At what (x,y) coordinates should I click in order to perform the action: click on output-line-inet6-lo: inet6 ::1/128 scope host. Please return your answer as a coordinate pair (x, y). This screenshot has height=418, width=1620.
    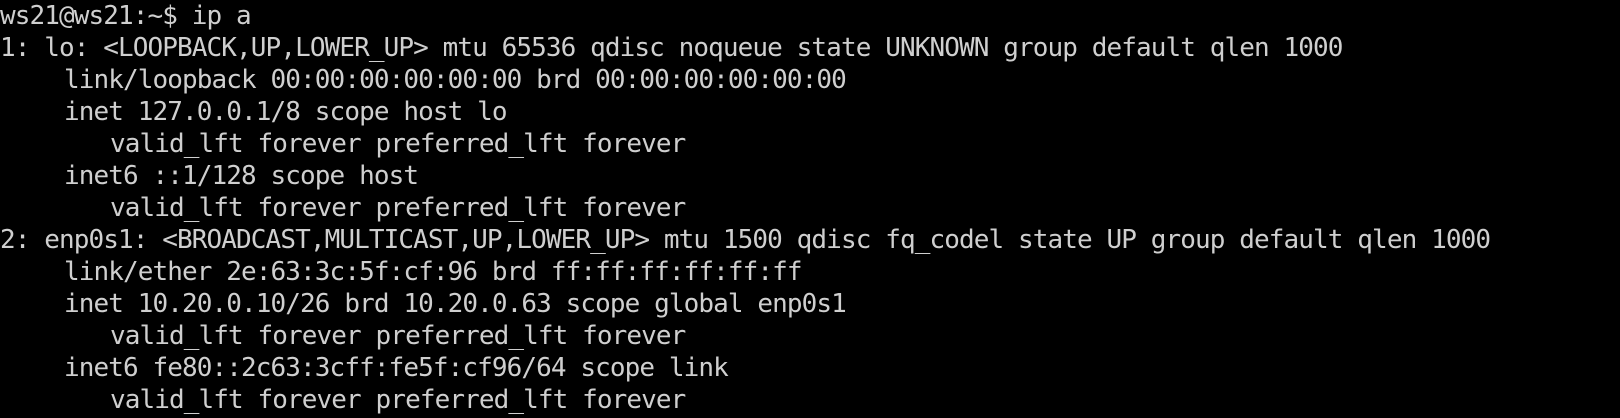
    Looking at the image, I should click on (241, 176).